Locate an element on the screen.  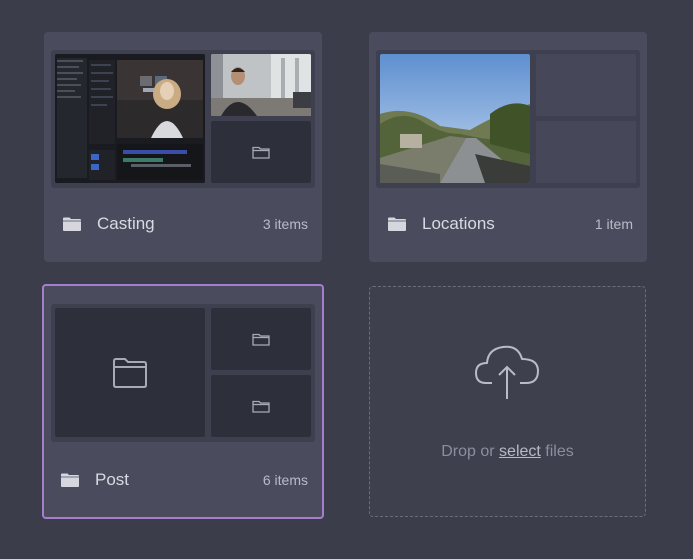
cloud-upload-icon is located at coordinates (507, 372).